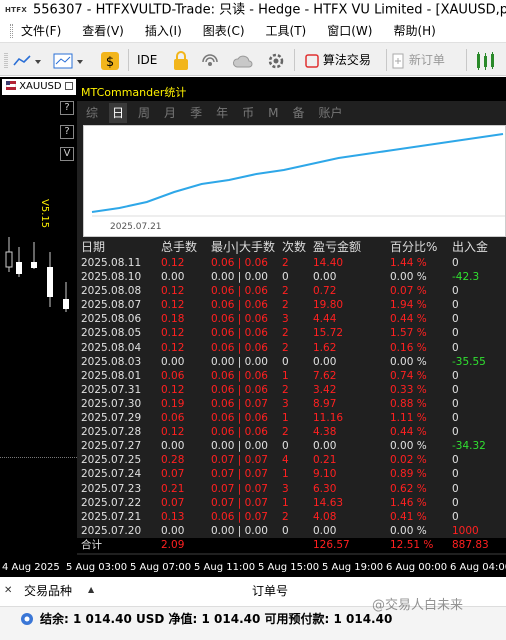 The height and width of the screenshot is (640, 506). I want to click on account-status-icon, so click(27, 619).